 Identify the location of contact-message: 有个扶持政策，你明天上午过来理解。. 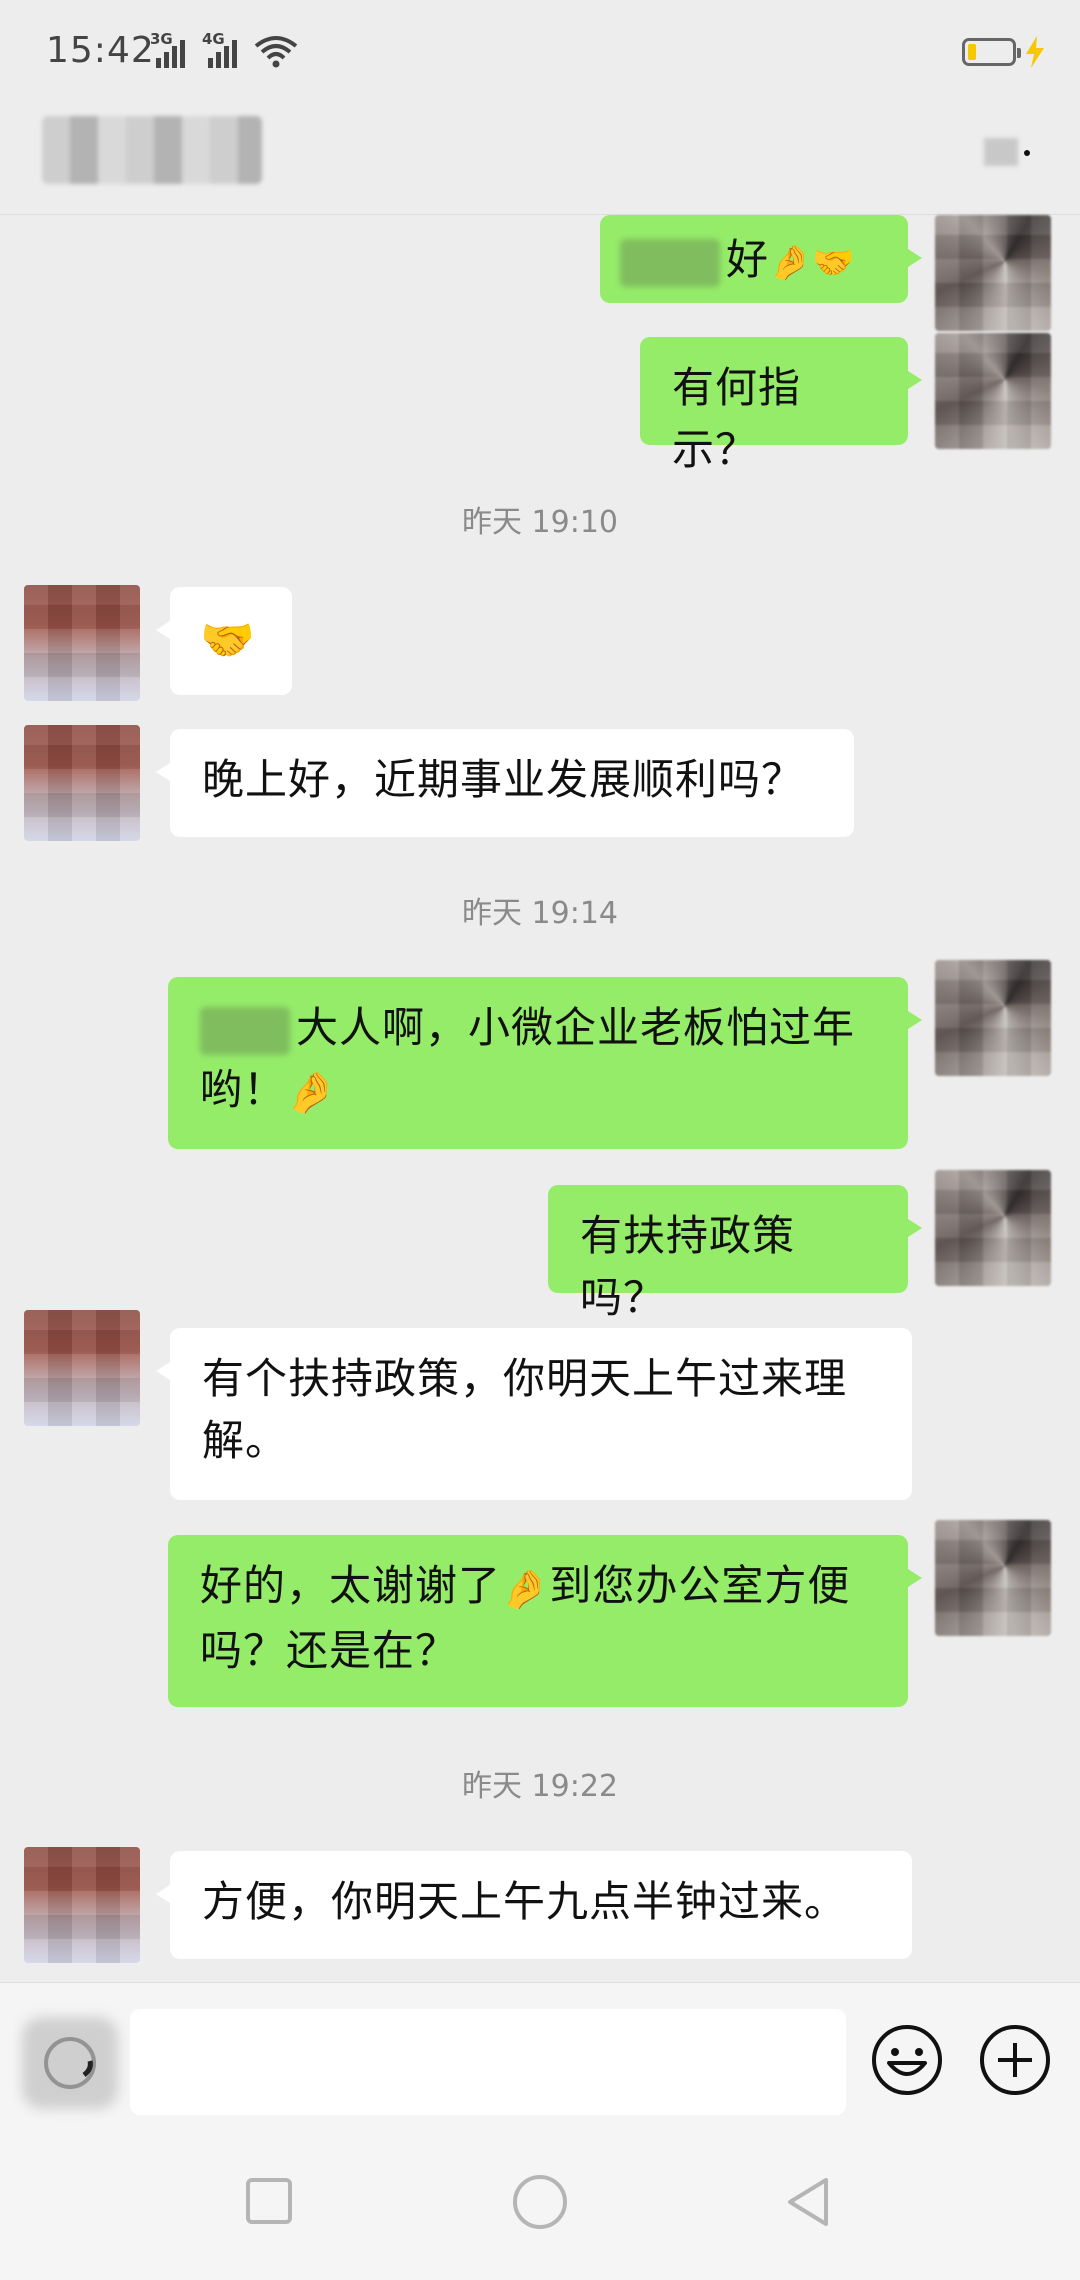
(534, 1414).